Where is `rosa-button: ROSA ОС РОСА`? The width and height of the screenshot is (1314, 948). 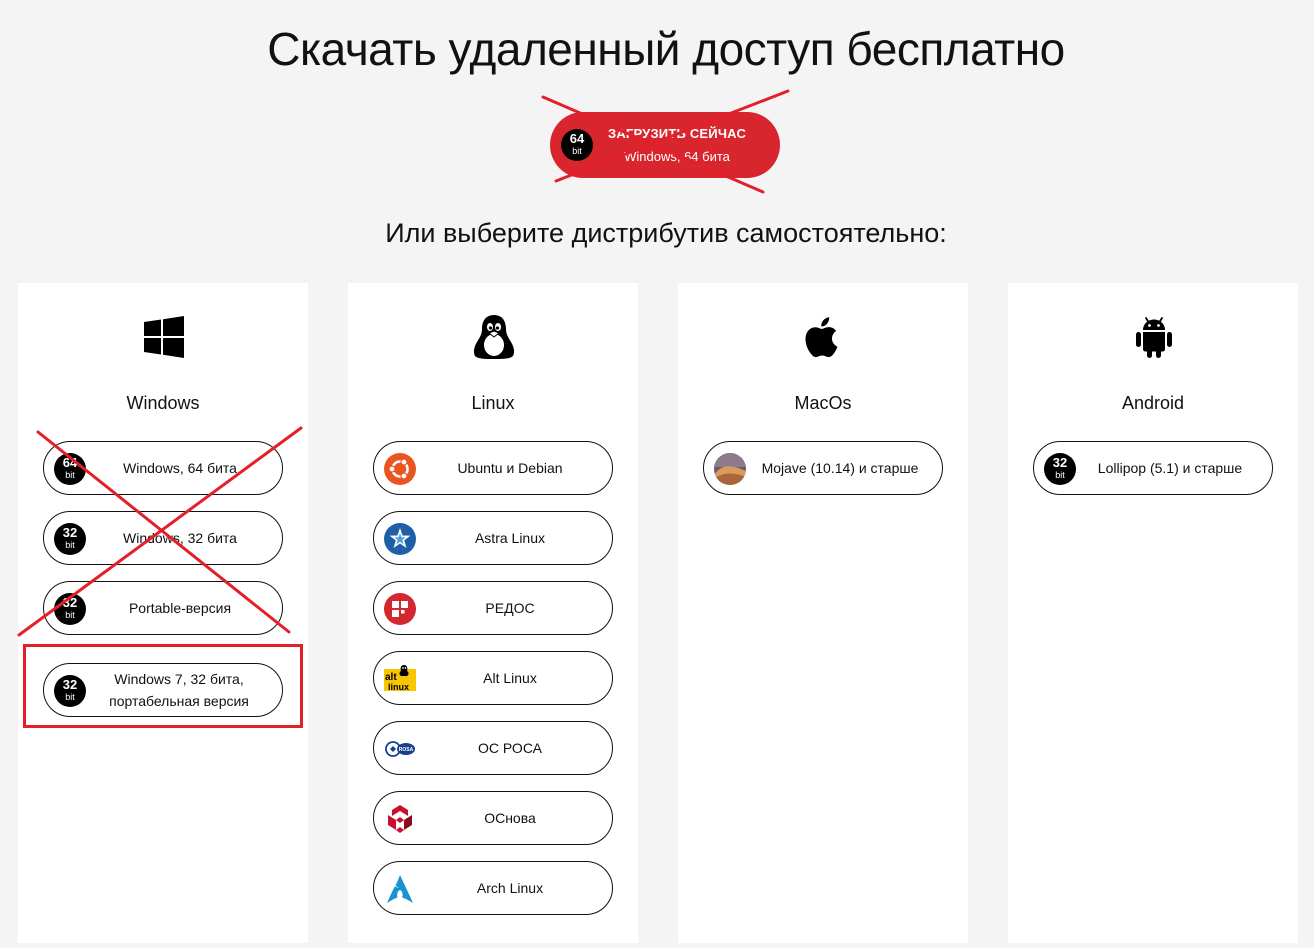 rosa-button: ROSA ОС РОСА is located at coordinates (493, 748).